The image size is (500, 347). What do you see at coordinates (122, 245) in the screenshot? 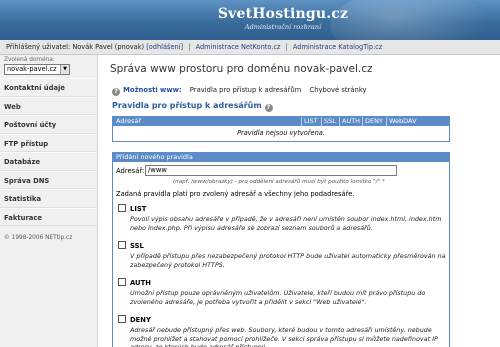
I see `ssl-checkbox` at bounding box center [122, 245].